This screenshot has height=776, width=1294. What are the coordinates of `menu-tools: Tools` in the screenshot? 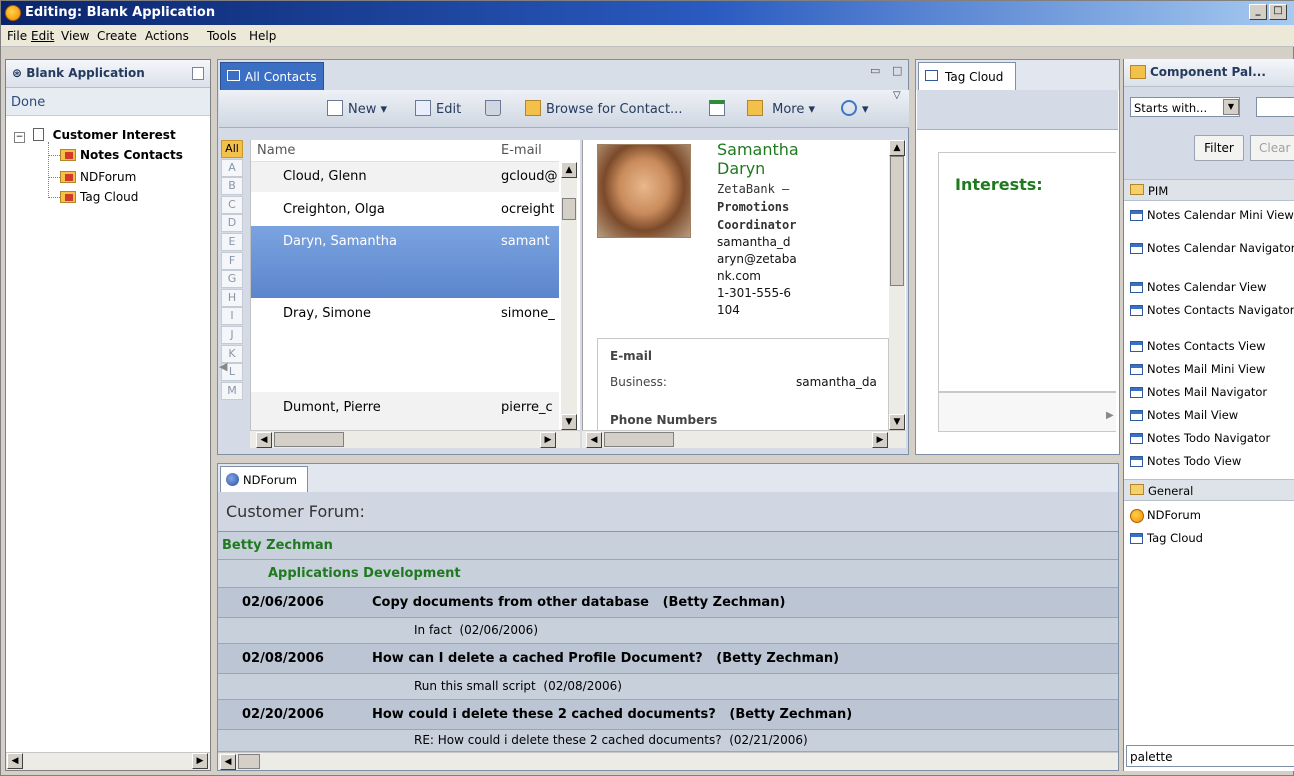 It's located at (222, 36).